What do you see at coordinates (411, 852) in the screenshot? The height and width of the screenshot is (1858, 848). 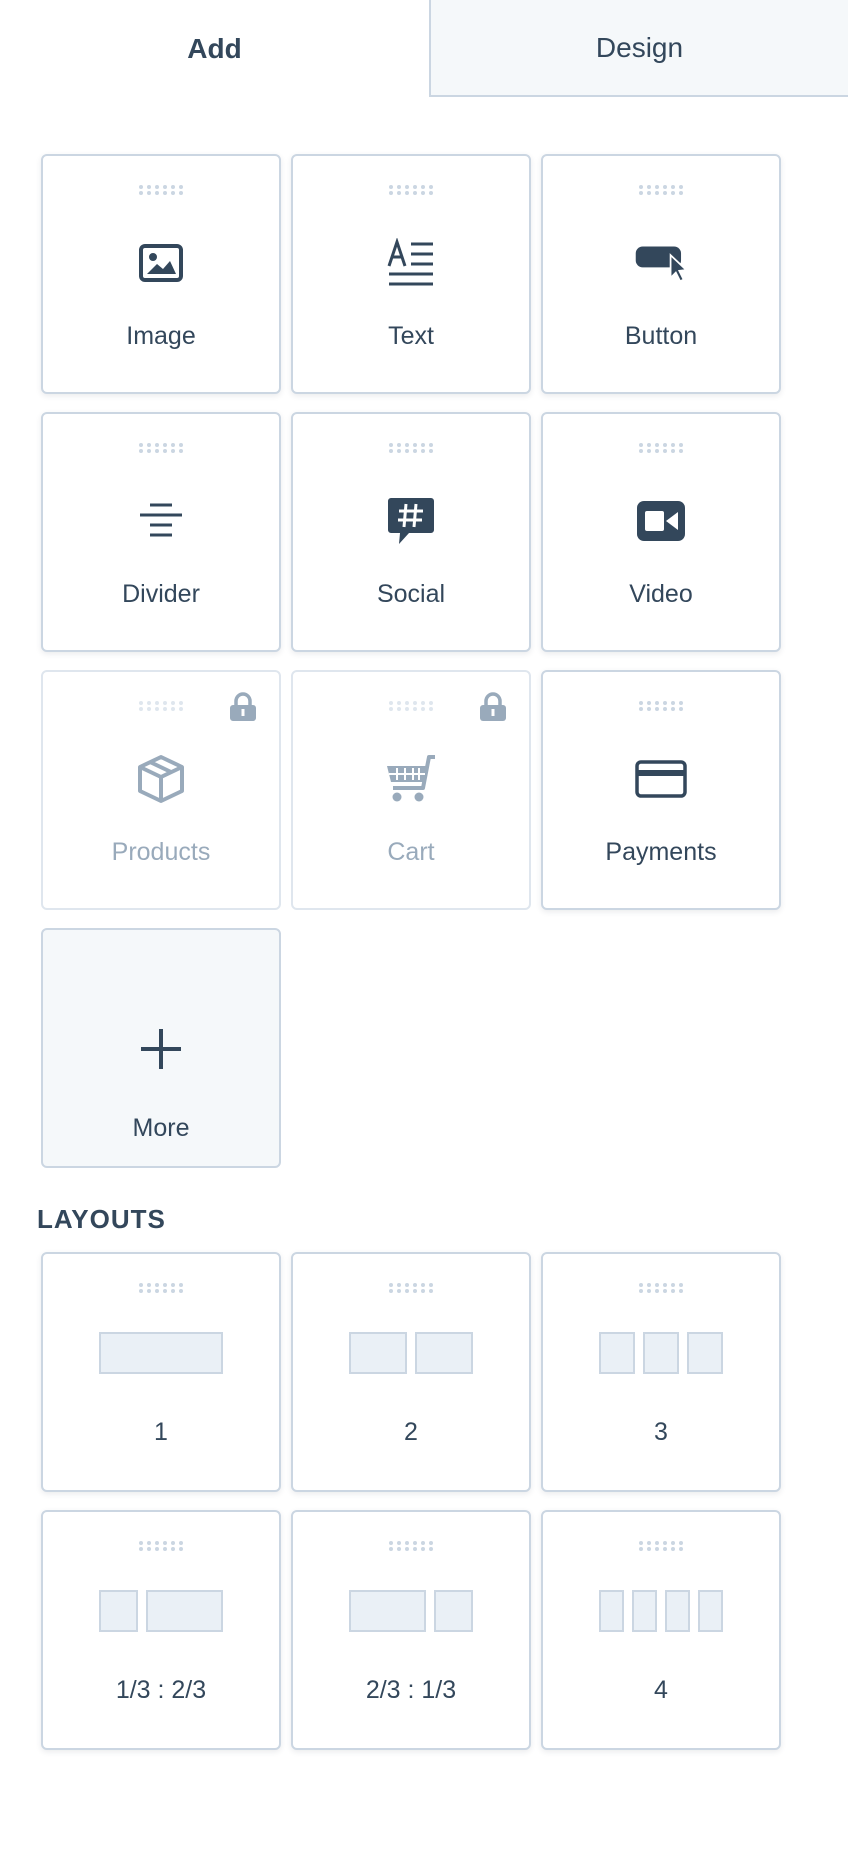 I see `module-label: Cart` at bounding box center [411, 852].